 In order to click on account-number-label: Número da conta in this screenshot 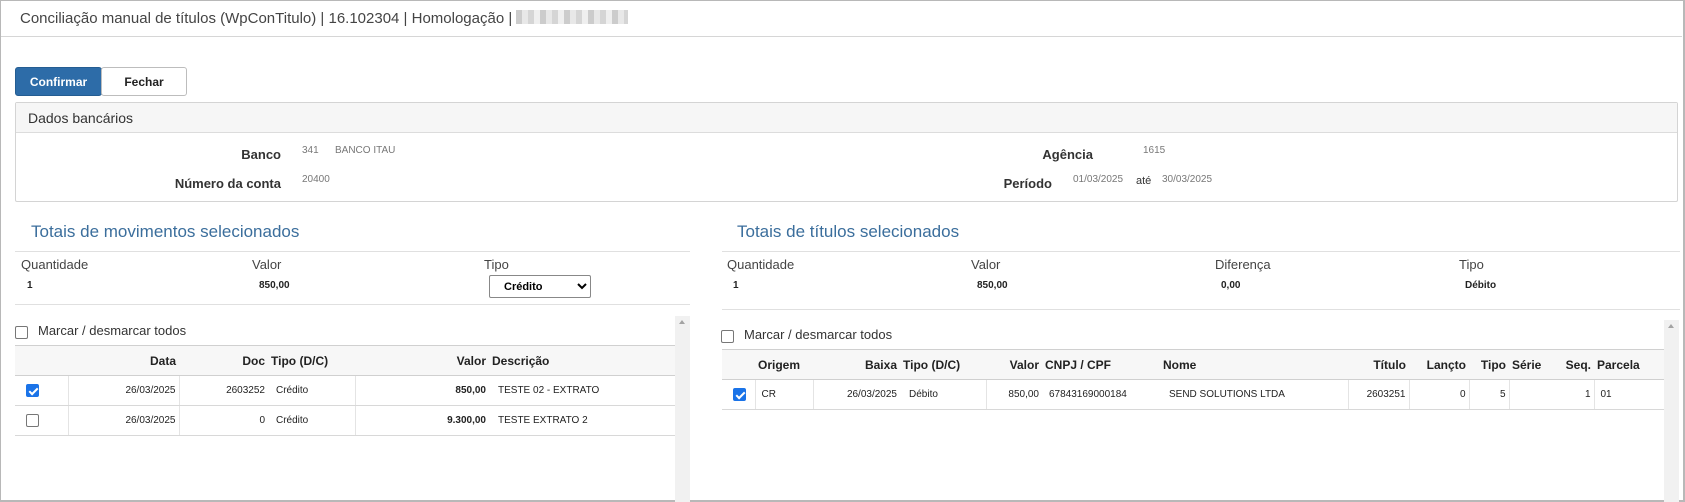, I will do `click(227, 183)`.